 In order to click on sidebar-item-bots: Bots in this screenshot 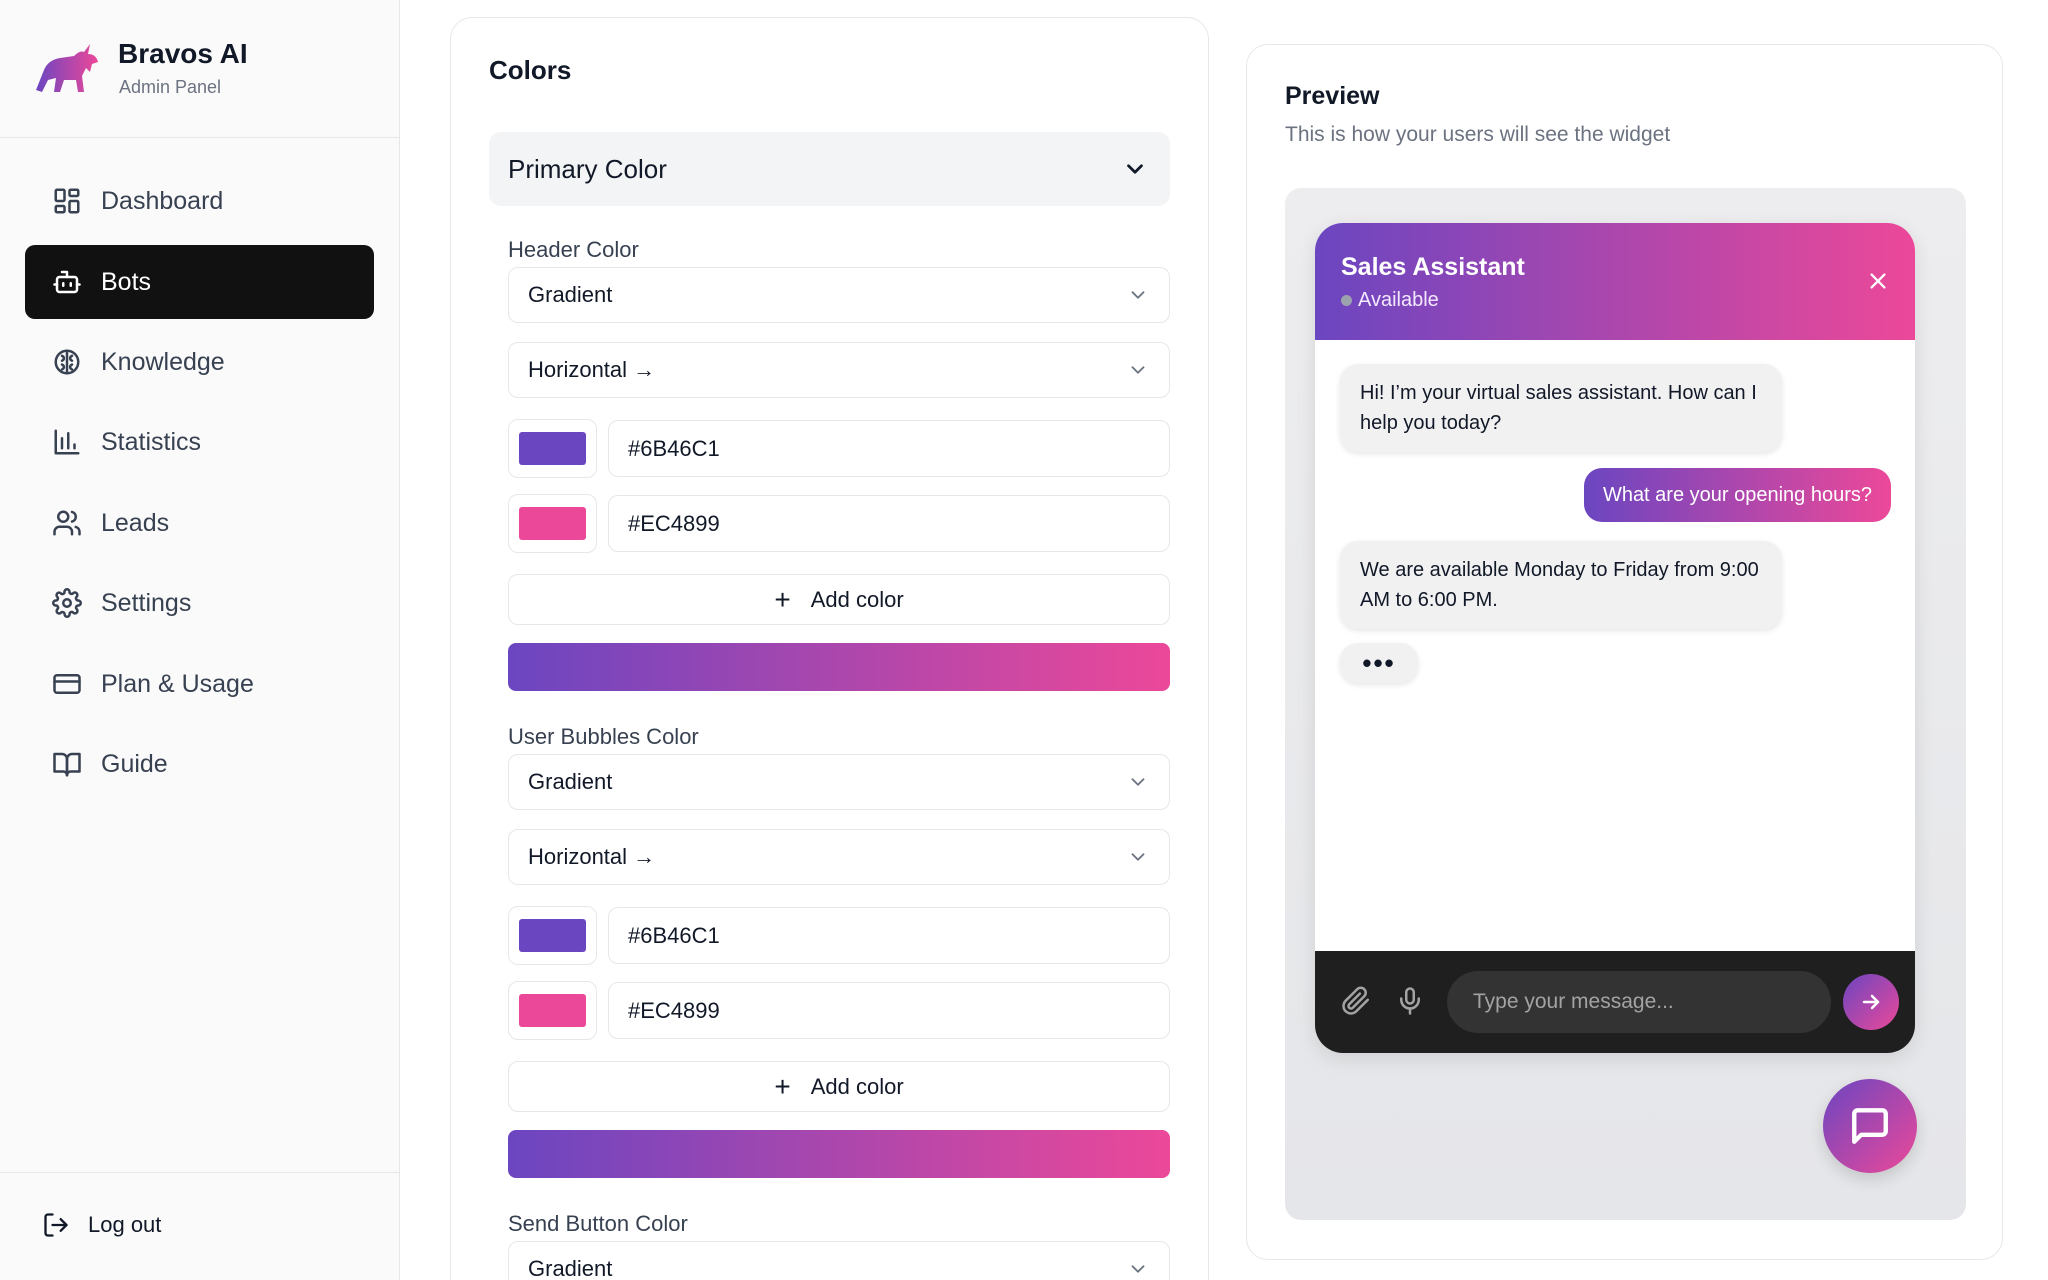, I will do `click(199, 282)`.